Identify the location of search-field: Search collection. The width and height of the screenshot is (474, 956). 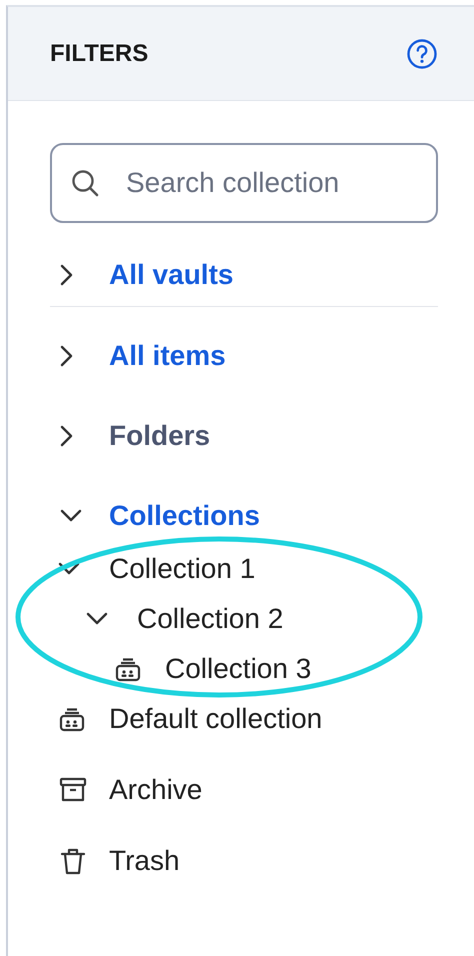
(244, 183).